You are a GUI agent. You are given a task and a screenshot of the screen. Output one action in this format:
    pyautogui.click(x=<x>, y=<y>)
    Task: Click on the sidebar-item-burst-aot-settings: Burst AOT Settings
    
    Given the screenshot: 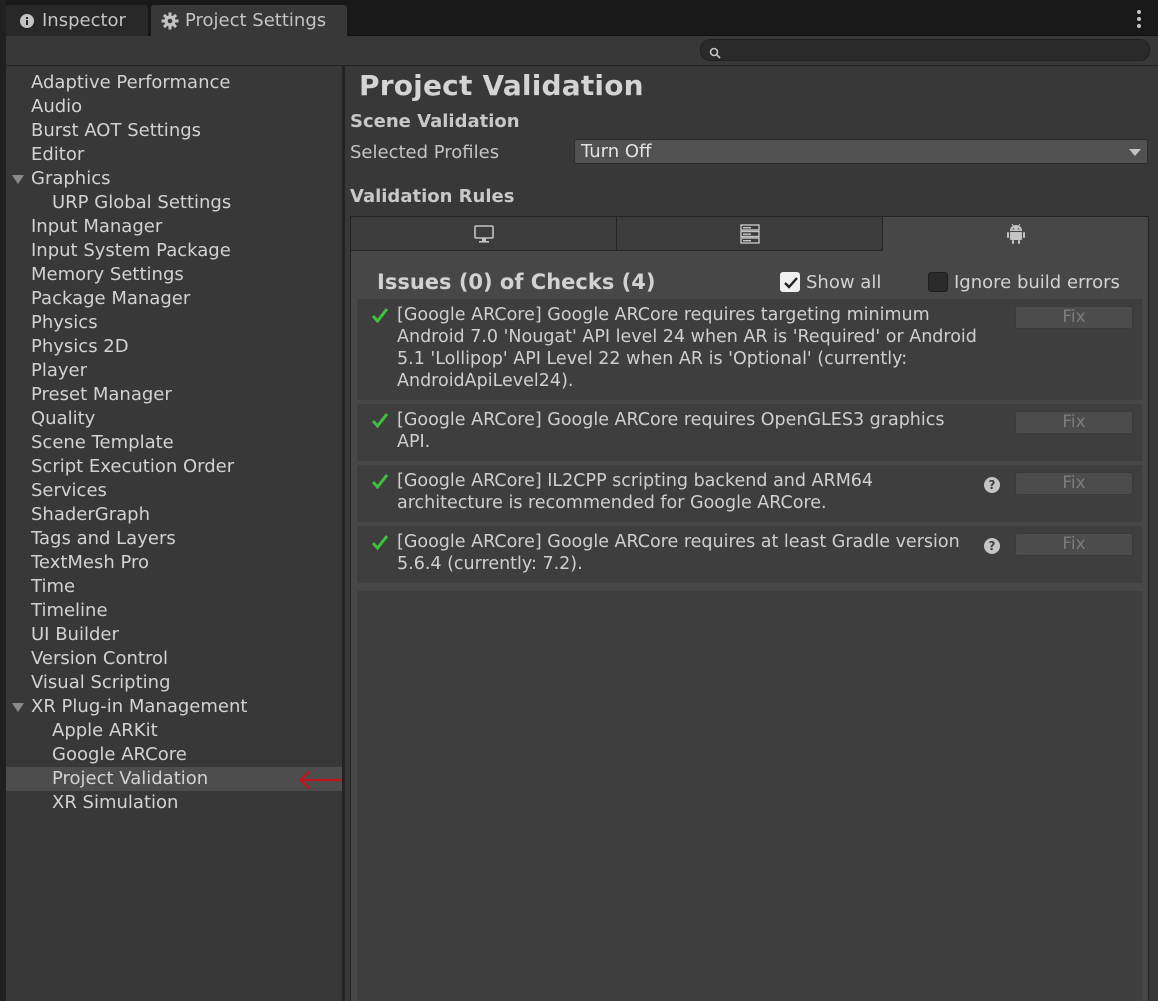 What is the action you would take?
    pyautogui.click(x=174, y=131)
    